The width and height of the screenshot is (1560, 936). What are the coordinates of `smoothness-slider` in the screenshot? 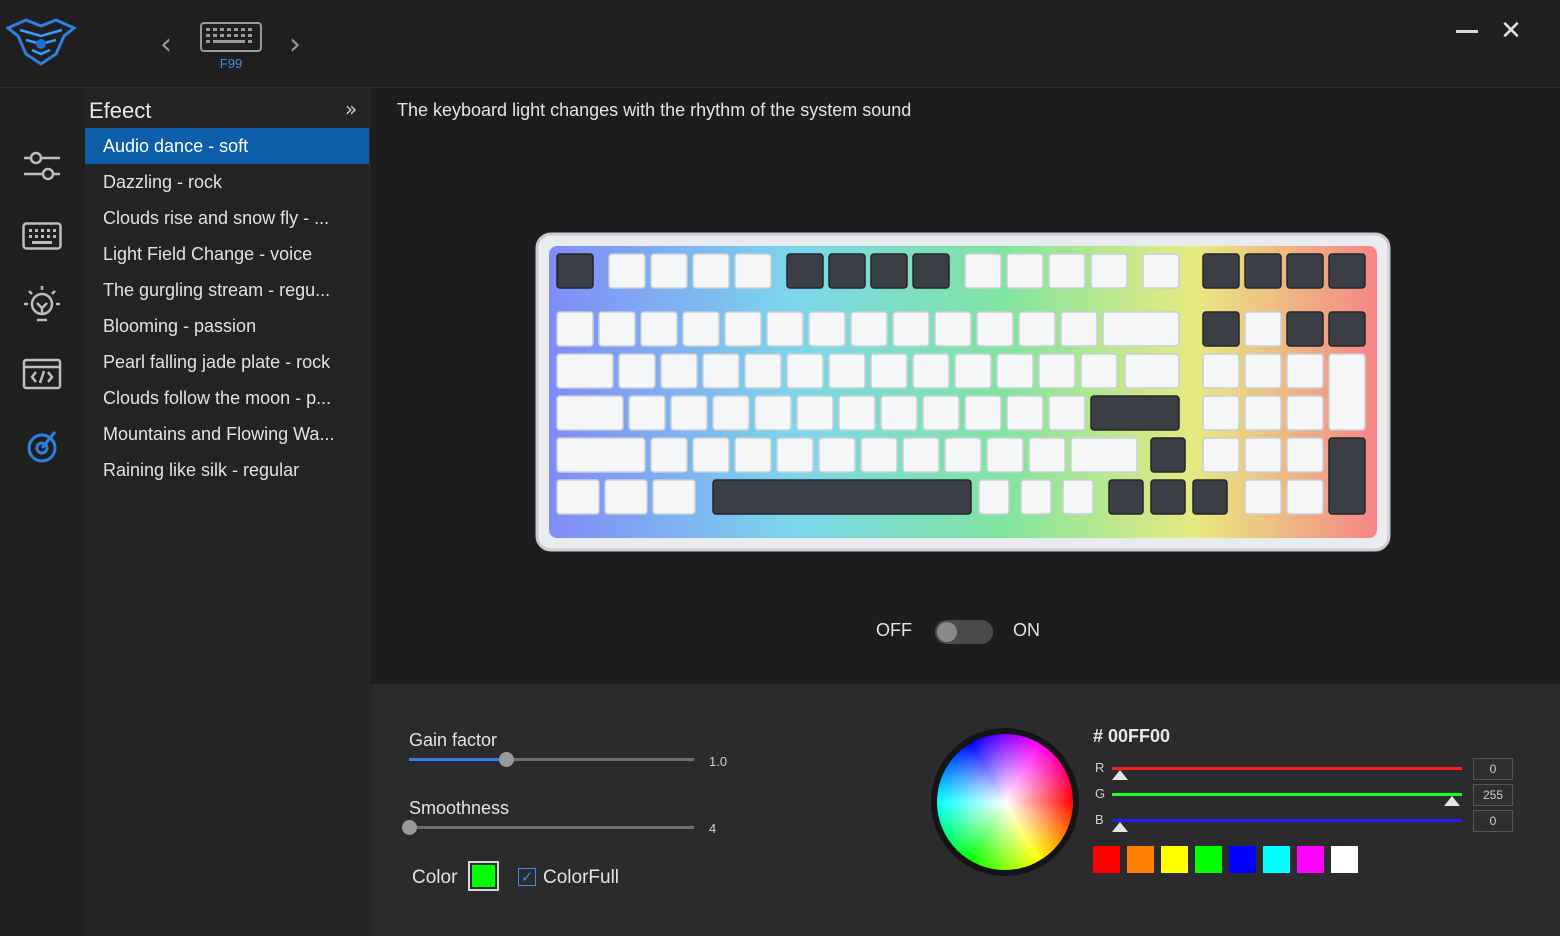 It's located at (548, 827).